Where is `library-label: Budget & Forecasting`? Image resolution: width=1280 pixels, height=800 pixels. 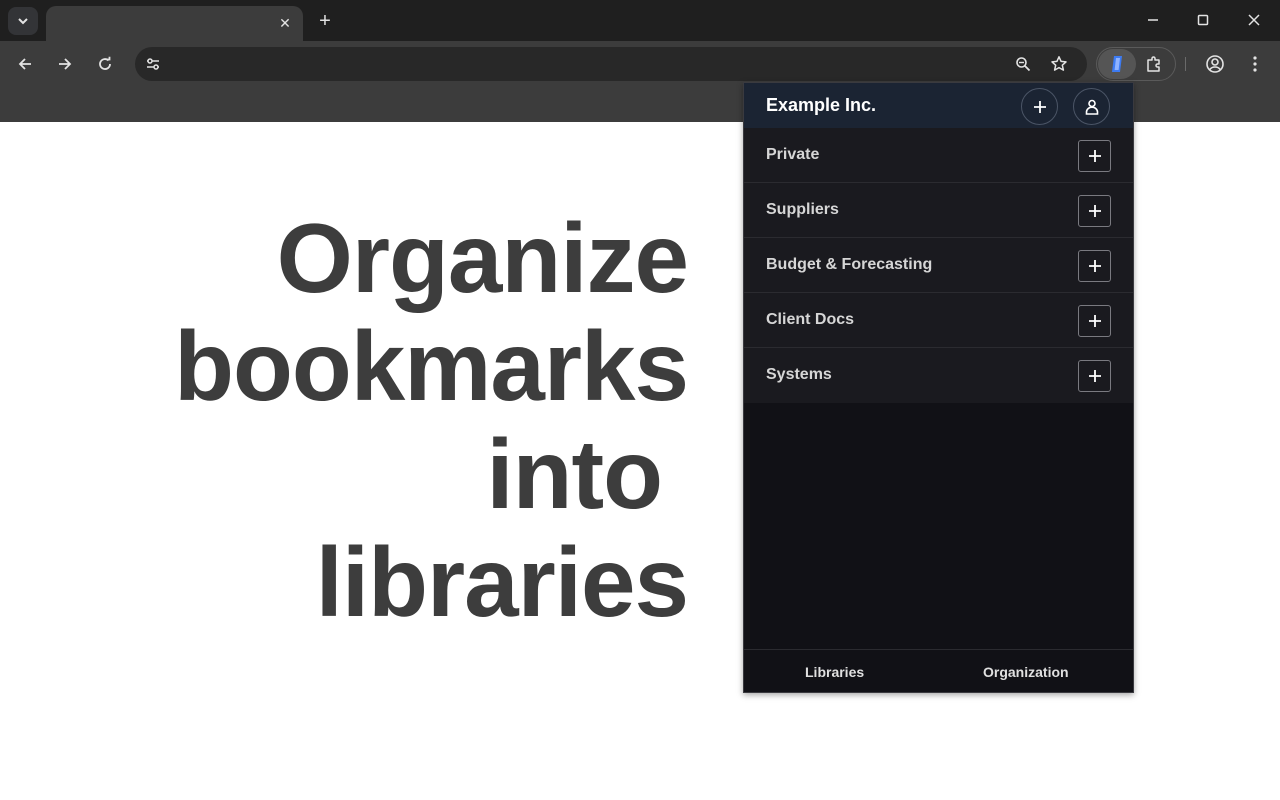 library-label: Budget & Forecasting is located at coordinates (849, 264).